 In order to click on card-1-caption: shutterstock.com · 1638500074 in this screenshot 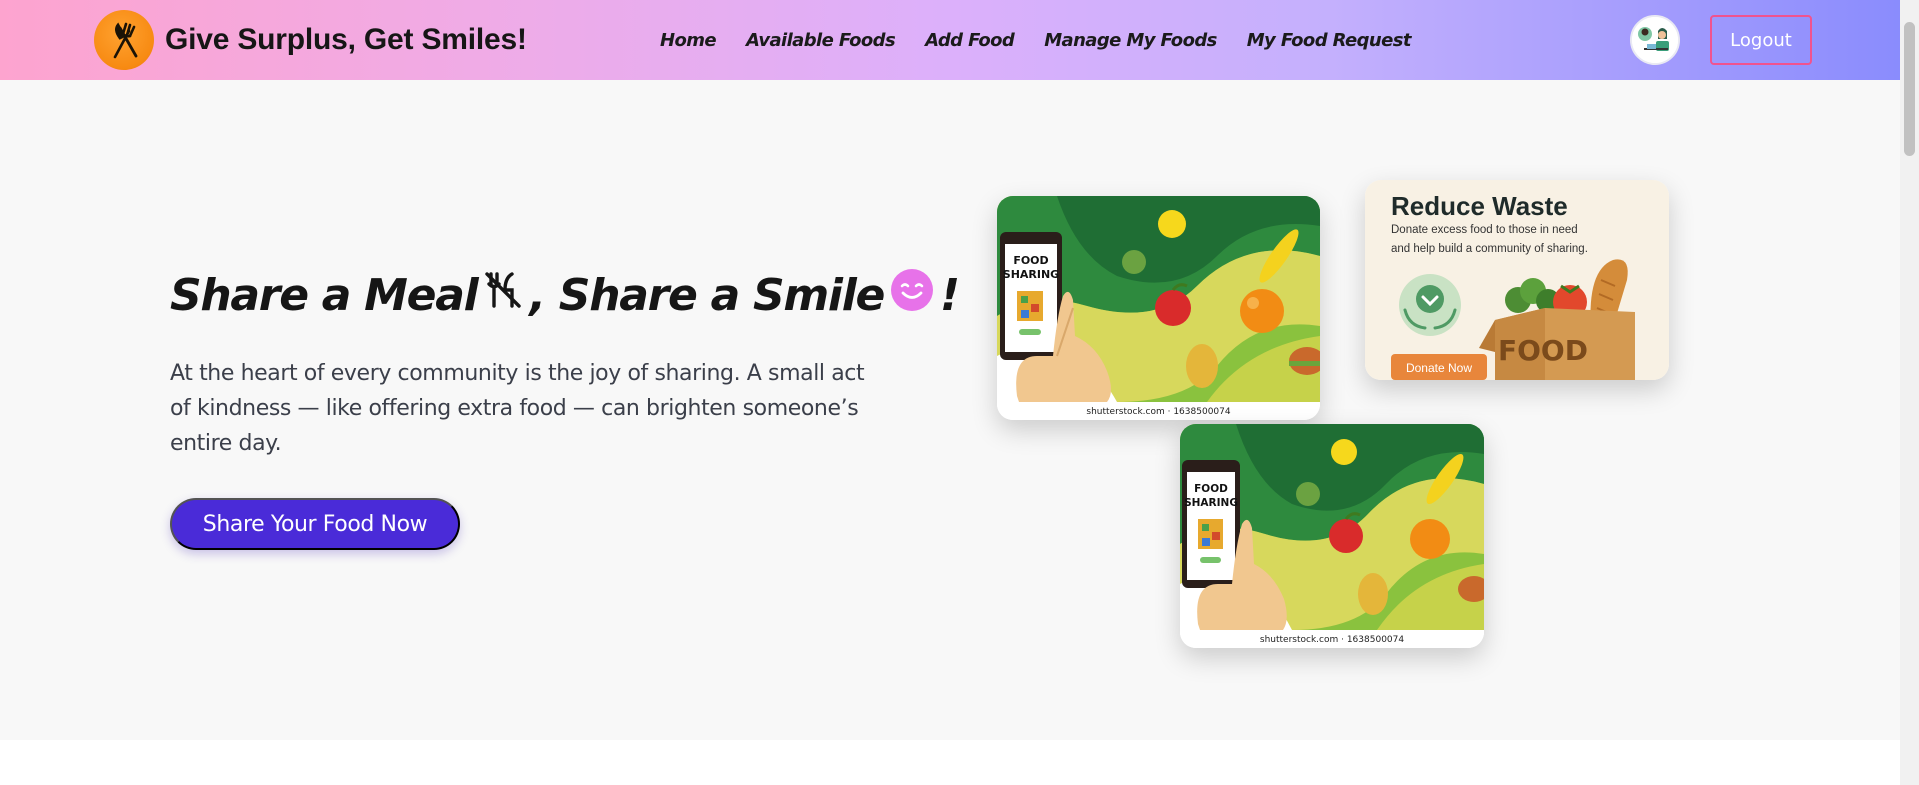, I will do `click(1158, 412)`.